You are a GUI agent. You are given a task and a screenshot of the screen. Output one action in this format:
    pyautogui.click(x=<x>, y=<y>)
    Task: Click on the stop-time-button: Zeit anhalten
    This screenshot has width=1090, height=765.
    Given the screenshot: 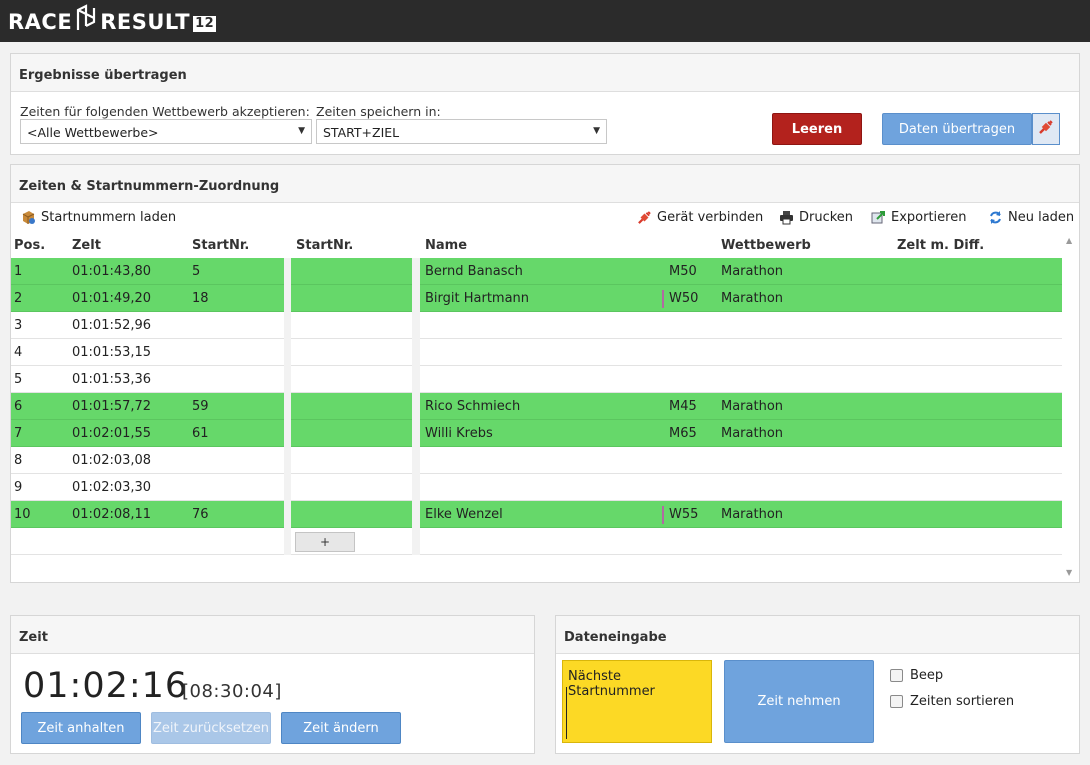 What is the action you would take?
    pyautogui.click(x=81, y=728)
    